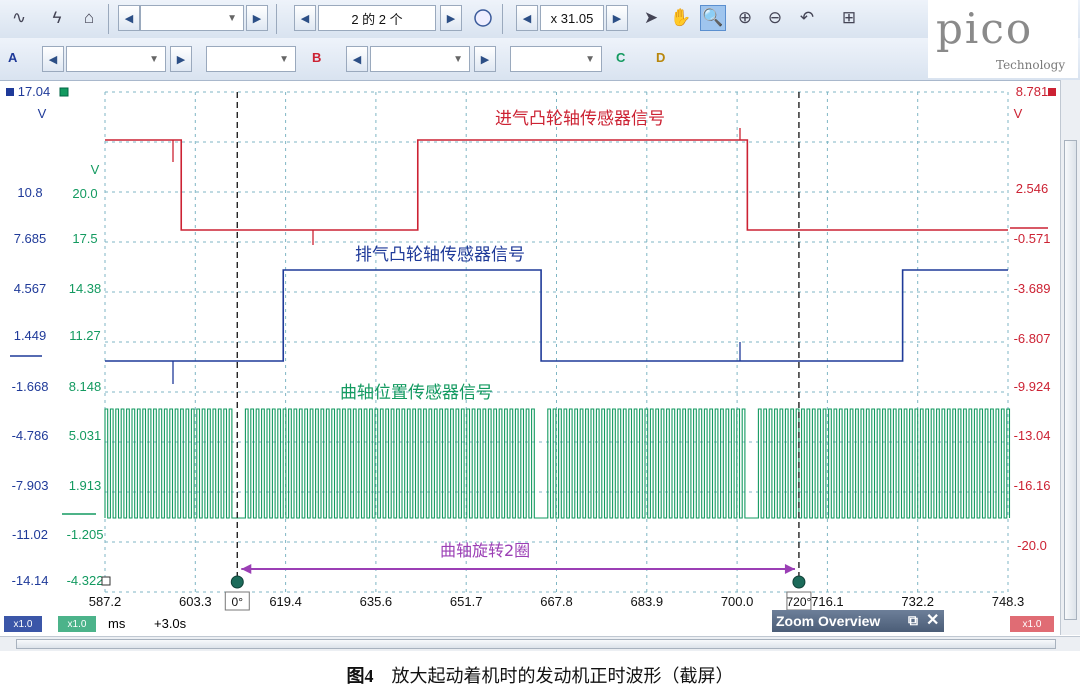 Image resolution: width=1080 pixels, height=693 pixels. I want to click on undo-zoom-icon: ↶, so click(807, 18).